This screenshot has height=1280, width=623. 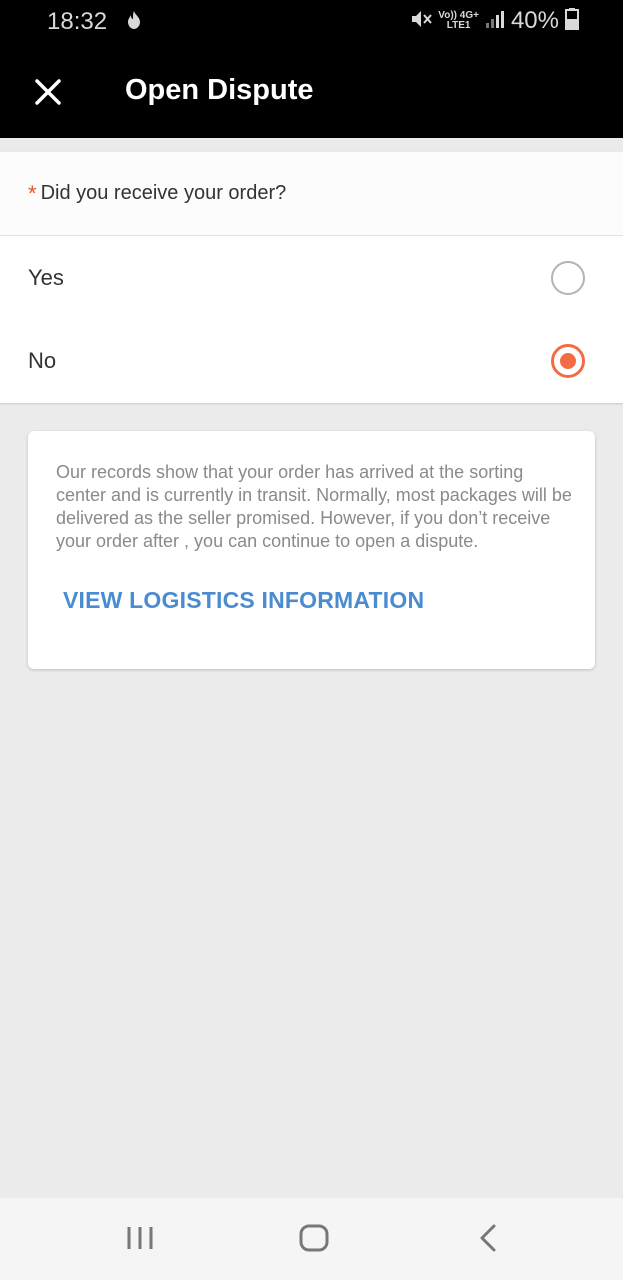 I want to click on app-bar: Open Dispute, so click(x=311, y=91).